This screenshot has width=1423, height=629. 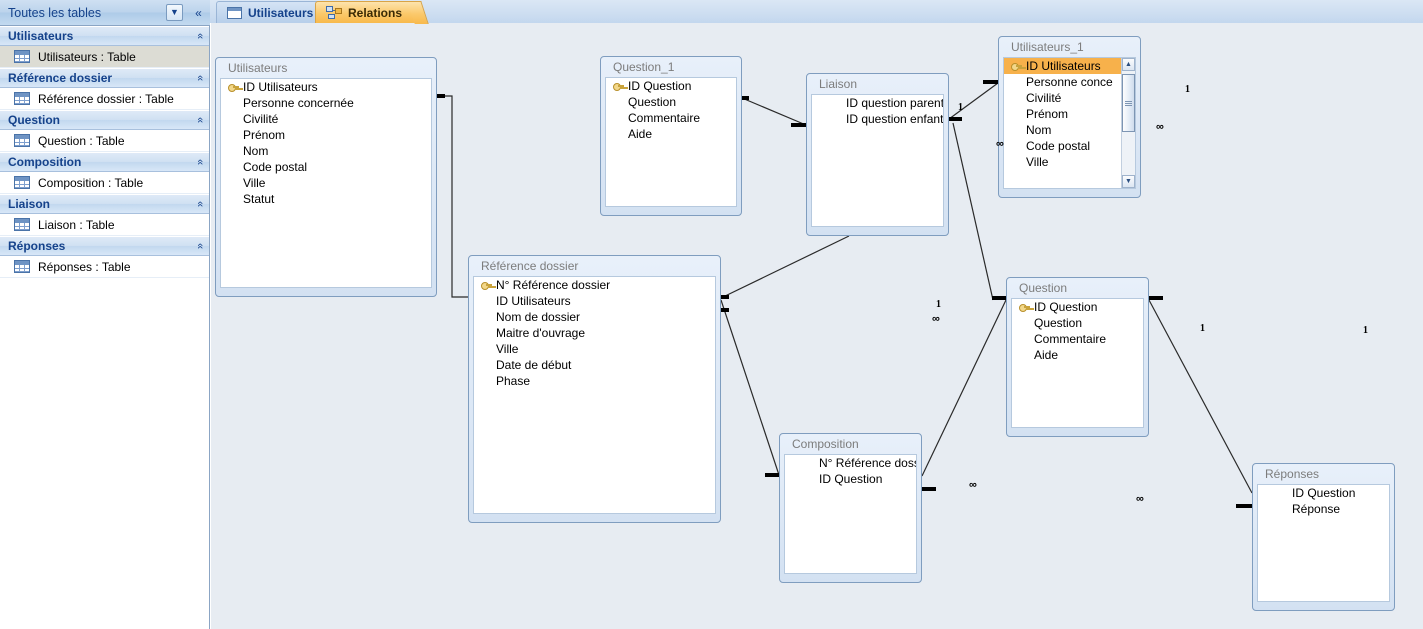 What do you see at coordinates (22, 98) in the screenshot?
I see `table-icon` at bounding box center [22, 98].